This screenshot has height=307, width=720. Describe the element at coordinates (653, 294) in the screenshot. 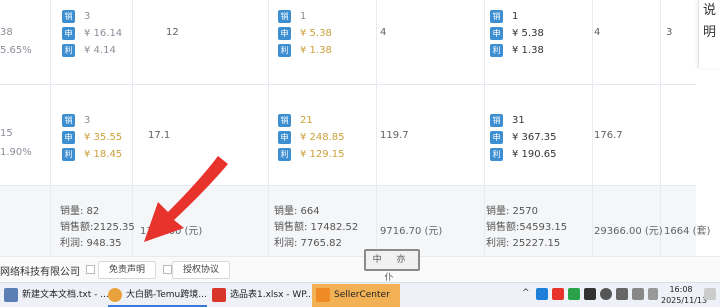

I see `battery-icon` at that location.